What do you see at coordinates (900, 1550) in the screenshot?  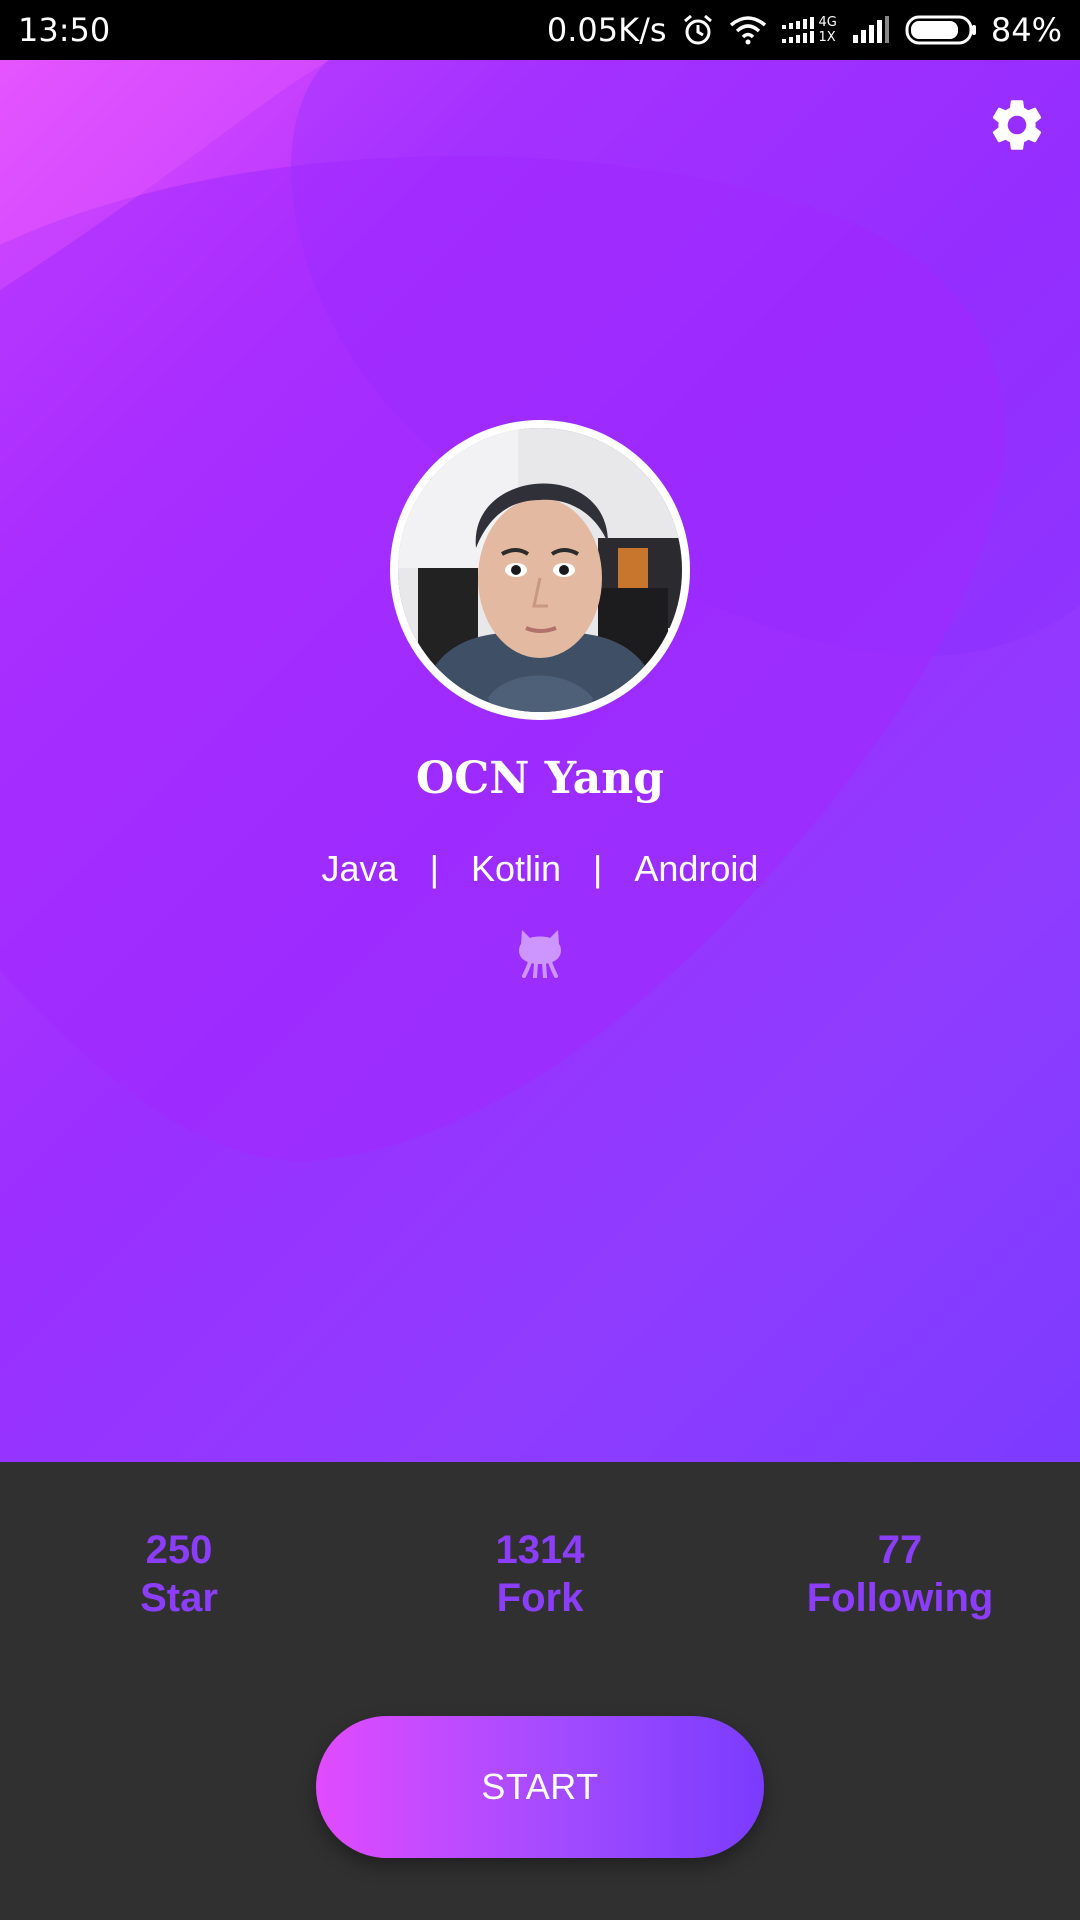 I see `stat-value: 77` at bounding box center [900, 1550].